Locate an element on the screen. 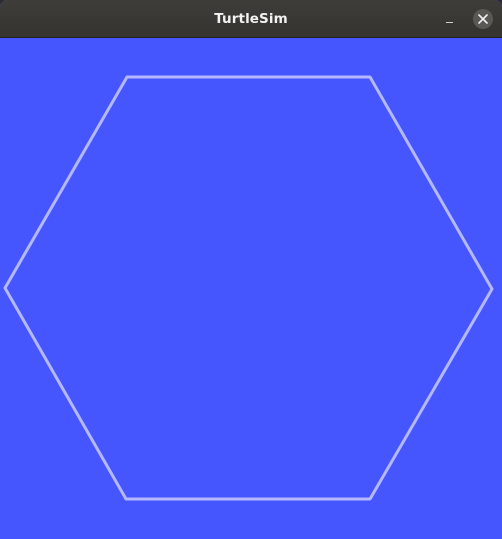 The width and height of the screenshot is (502, 539). title-bar: TurtleSim is located at coordinates (251, 19).